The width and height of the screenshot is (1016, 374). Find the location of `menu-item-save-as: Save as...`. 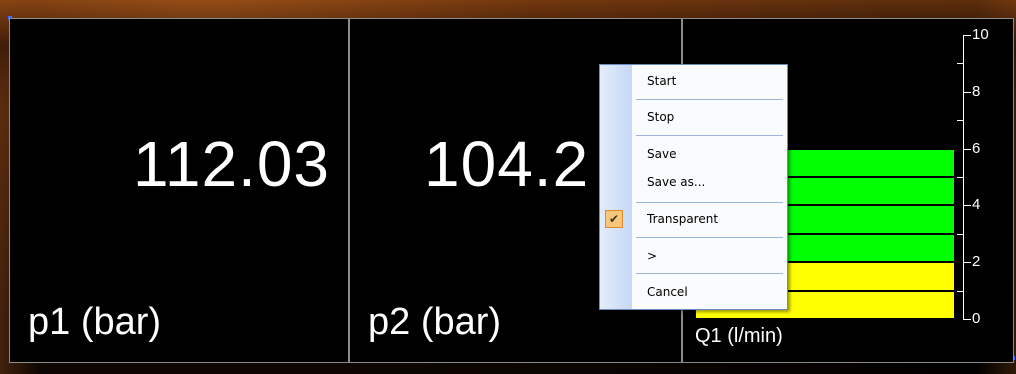

menu-item-save-as: Save as... is located at coordinates (693, 182).